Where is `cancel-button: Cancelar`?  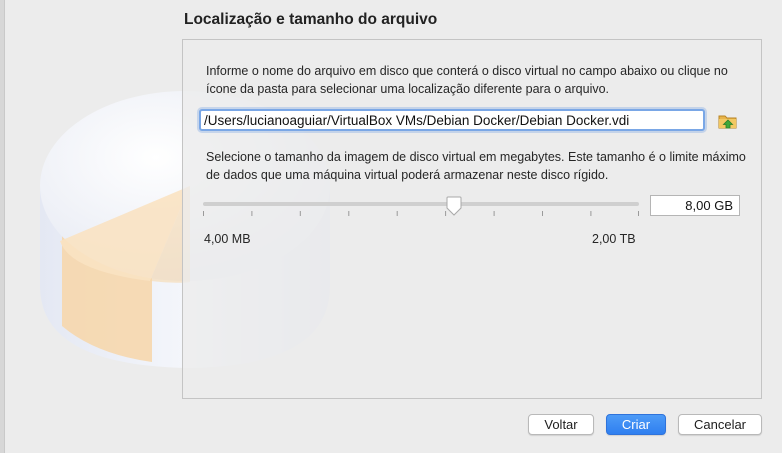
cancel-button: Cancelar is located at coordinates (720, 424).